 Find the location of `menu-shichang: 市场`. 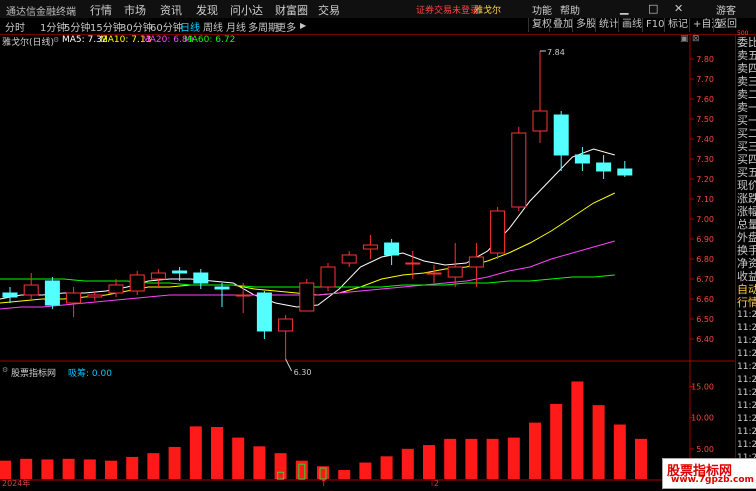

menu-shichang: 市场 is located at coordinates (135, 10).